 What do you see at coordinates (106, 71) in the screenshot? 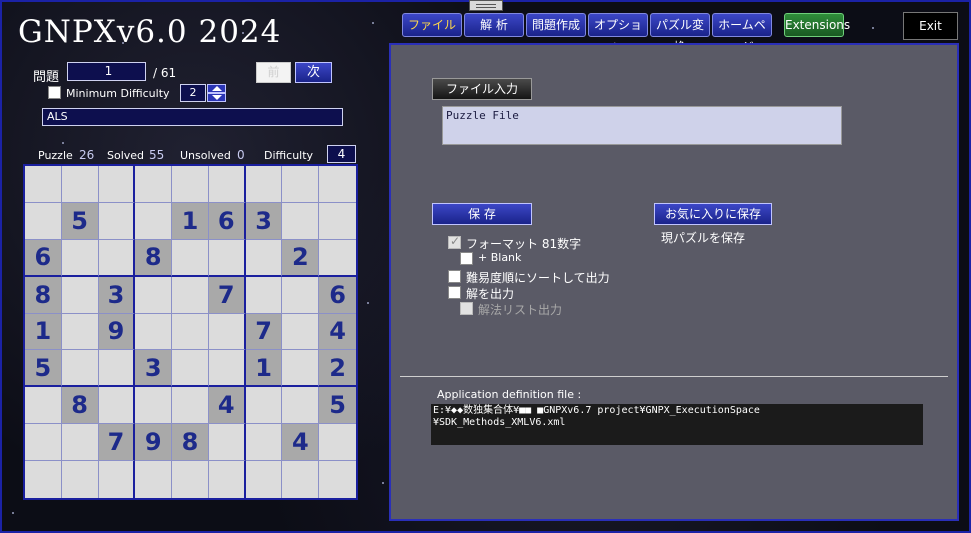
I see `problem-number-input: 1` at bounding box center [106, 71].